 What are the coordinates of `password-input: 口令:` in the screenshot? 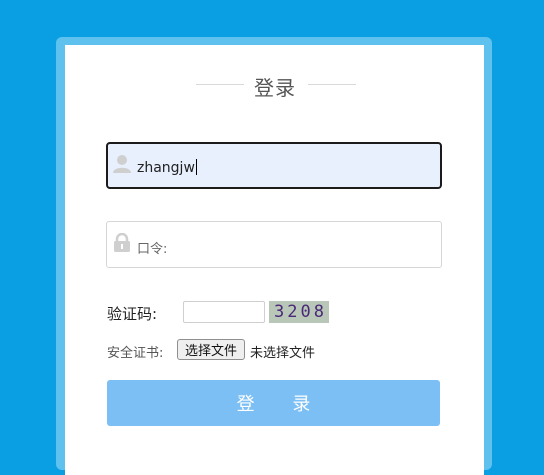 It's located at (152, 247).